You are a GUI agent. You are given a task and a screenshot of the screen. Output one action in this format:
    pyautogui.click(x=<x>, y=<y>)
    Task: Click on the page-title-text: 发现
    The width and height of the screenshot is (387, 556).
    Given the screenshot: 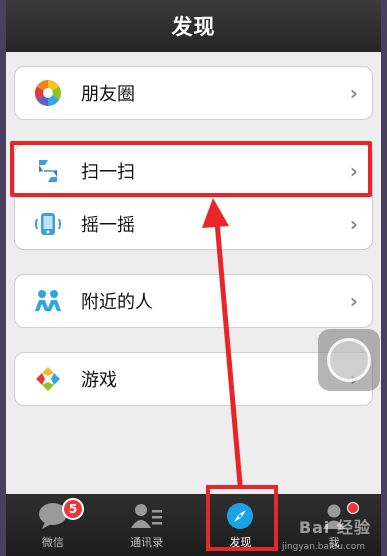 What is the action you would take?
    pyautogui.click(x=193, y=27)
    